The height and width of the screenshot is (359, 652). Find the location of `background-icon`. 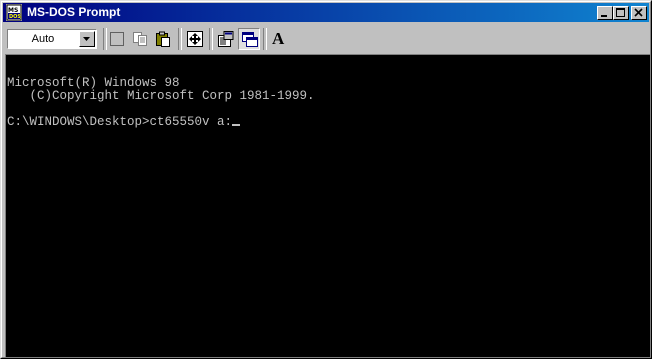

background-icon is located at coordinates (250, 39).